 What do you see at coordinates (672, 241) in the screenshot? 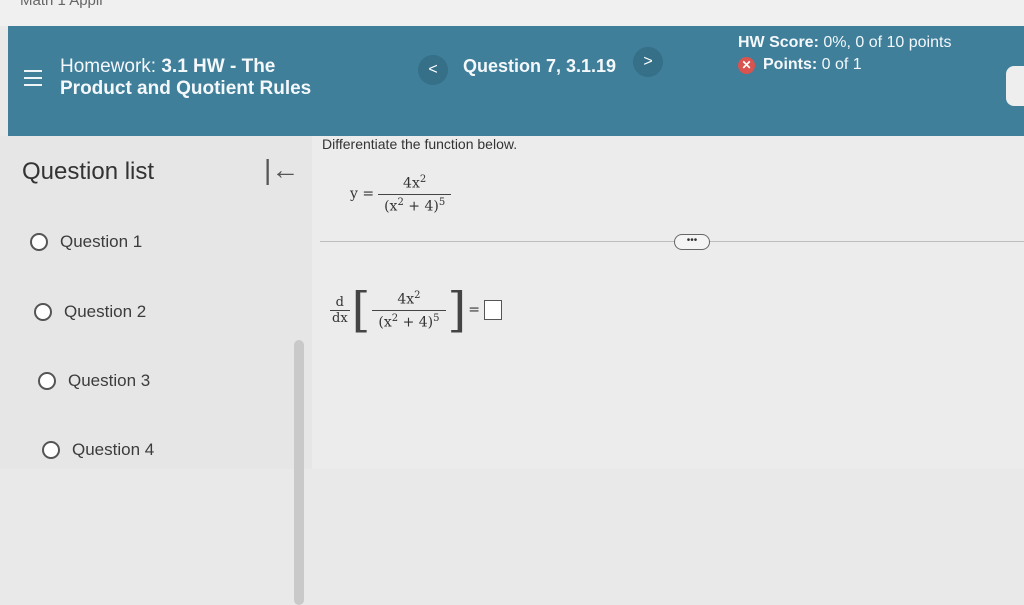
I see `section-divider` at bounding box center [672, 241].